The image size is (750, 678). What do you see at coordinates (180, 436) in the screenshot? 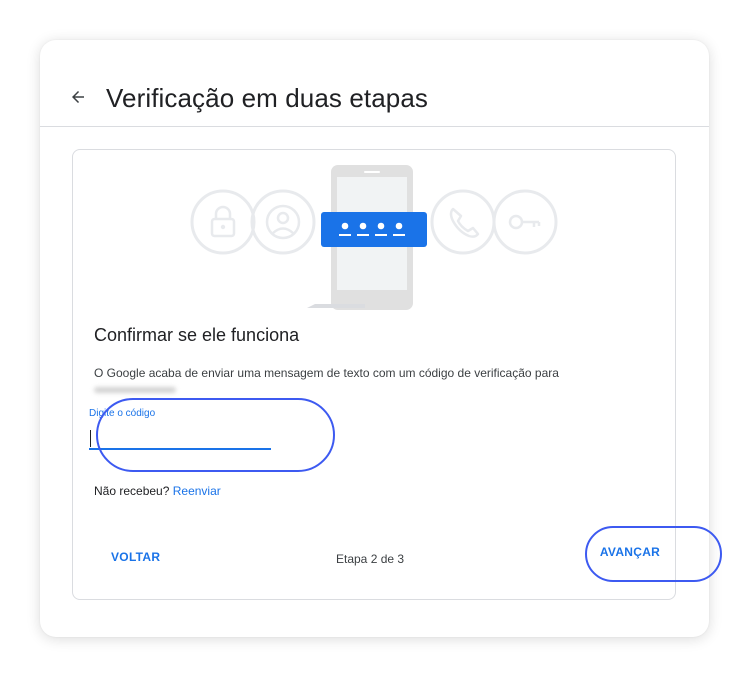
I see `code-input` at bounding box center [180, 436].